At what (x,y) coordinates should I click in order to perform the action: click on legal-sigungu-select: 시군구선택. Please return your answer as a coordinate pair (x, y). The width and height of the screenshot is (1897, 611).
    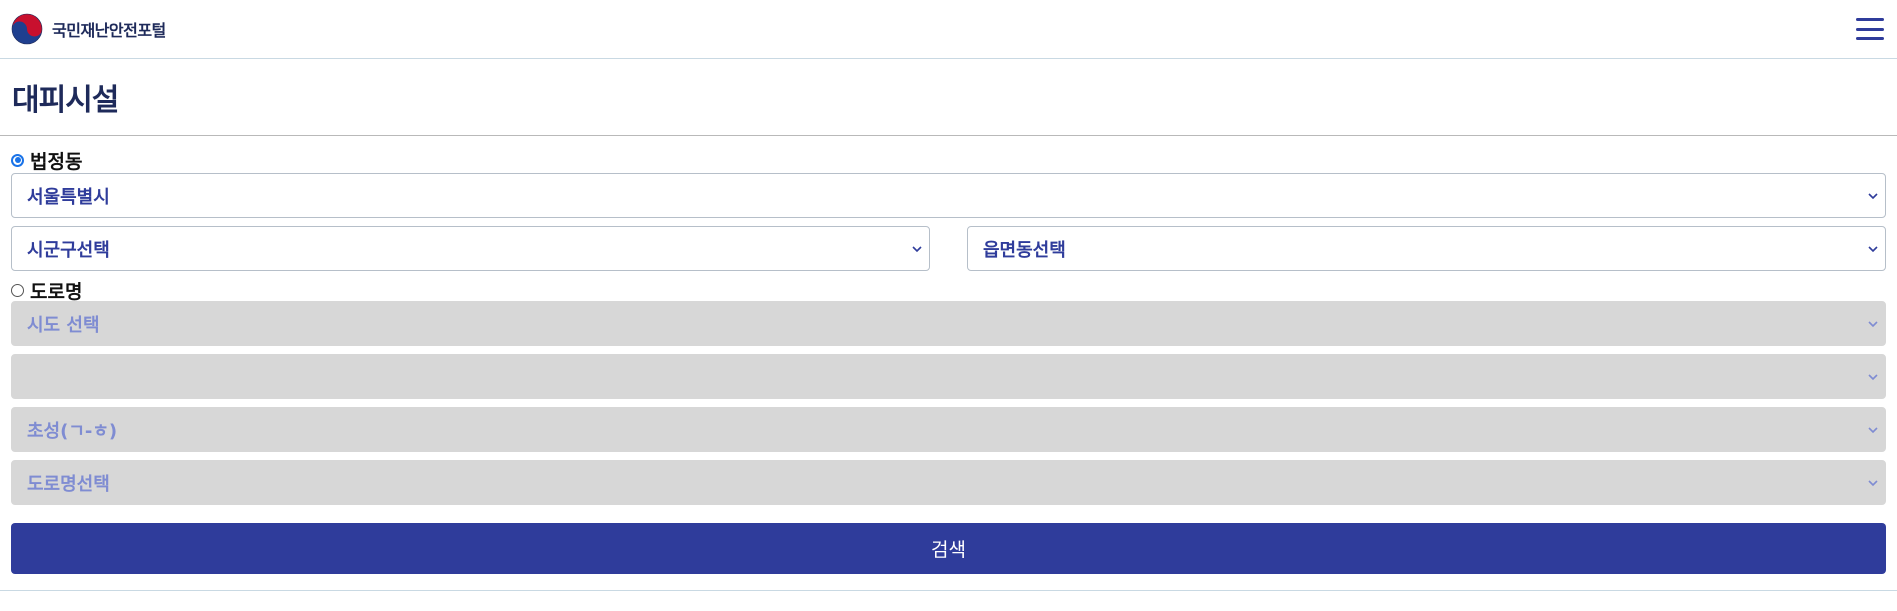
    Looking at the image, I should click on (470, 248).